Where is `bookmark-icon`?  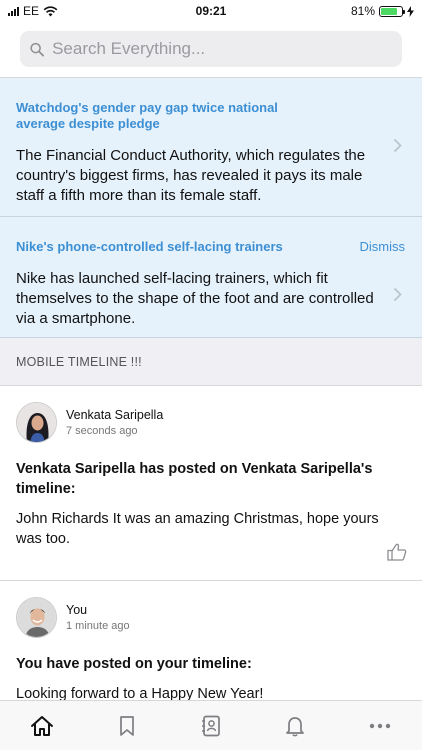
bookmark-icon is located at coordinates (127, 726).